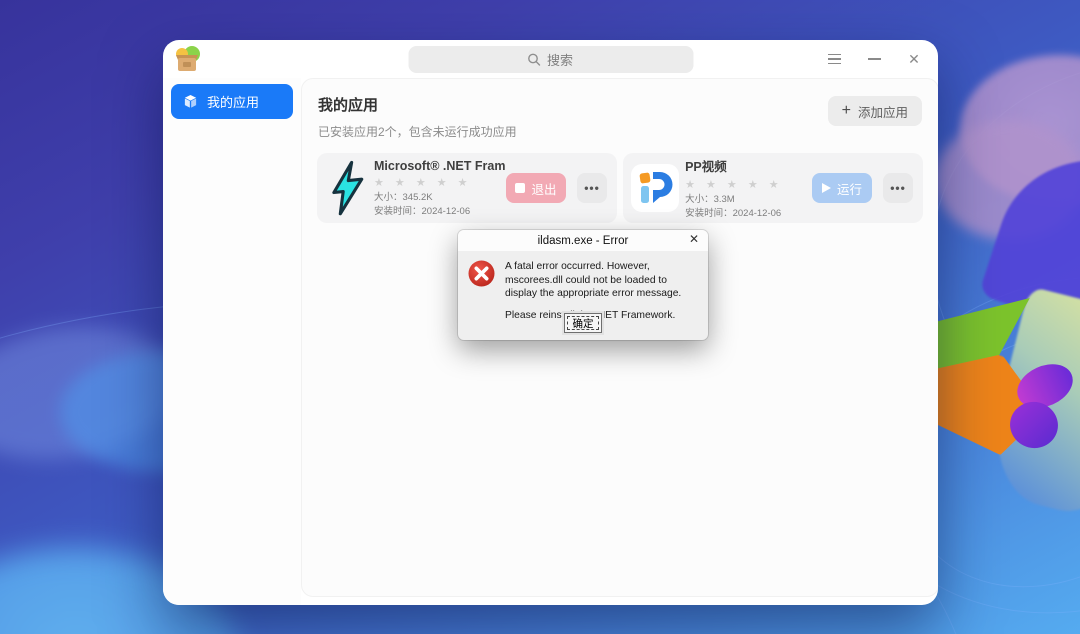 The width and height of the screenshot is (1080, 634). I want to click on add-app-label: 添加应用, so click(882, 112).